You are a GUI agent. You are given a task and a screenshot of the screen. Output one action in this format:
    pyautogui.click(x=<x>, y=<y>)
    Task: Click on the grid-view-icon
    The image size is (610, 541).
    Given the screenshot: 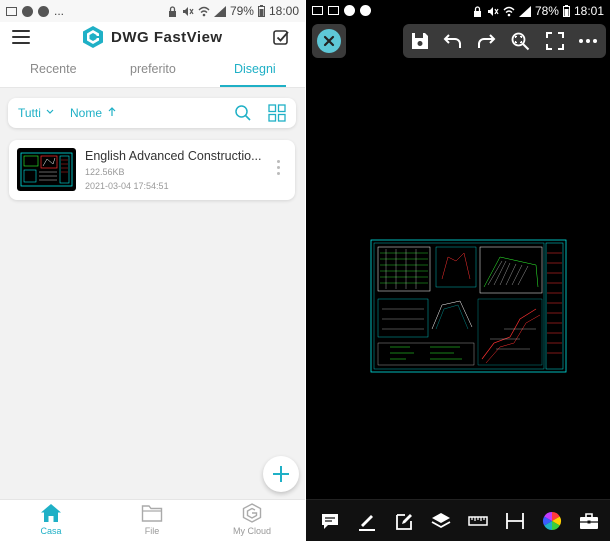 What is the action you would take?
    pyautogui.click(x=277, y=113)
    